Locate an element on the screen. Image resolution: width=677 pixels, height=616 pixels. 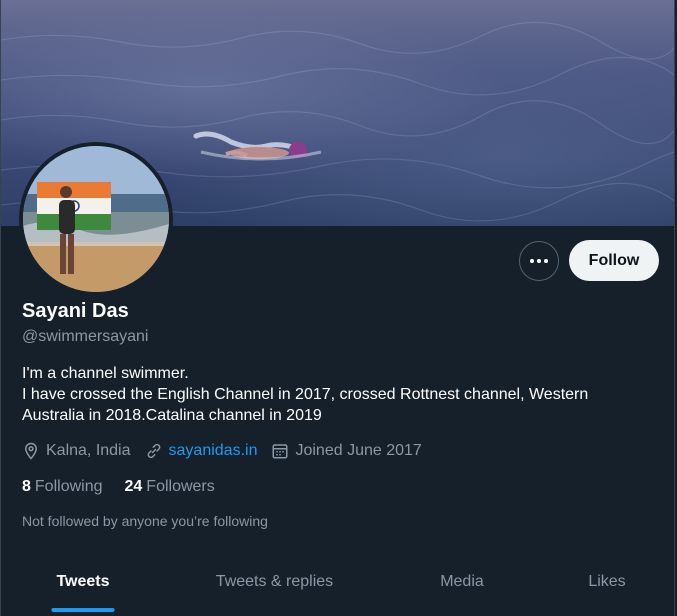
more-options-button is located at coordinates (539, 261).